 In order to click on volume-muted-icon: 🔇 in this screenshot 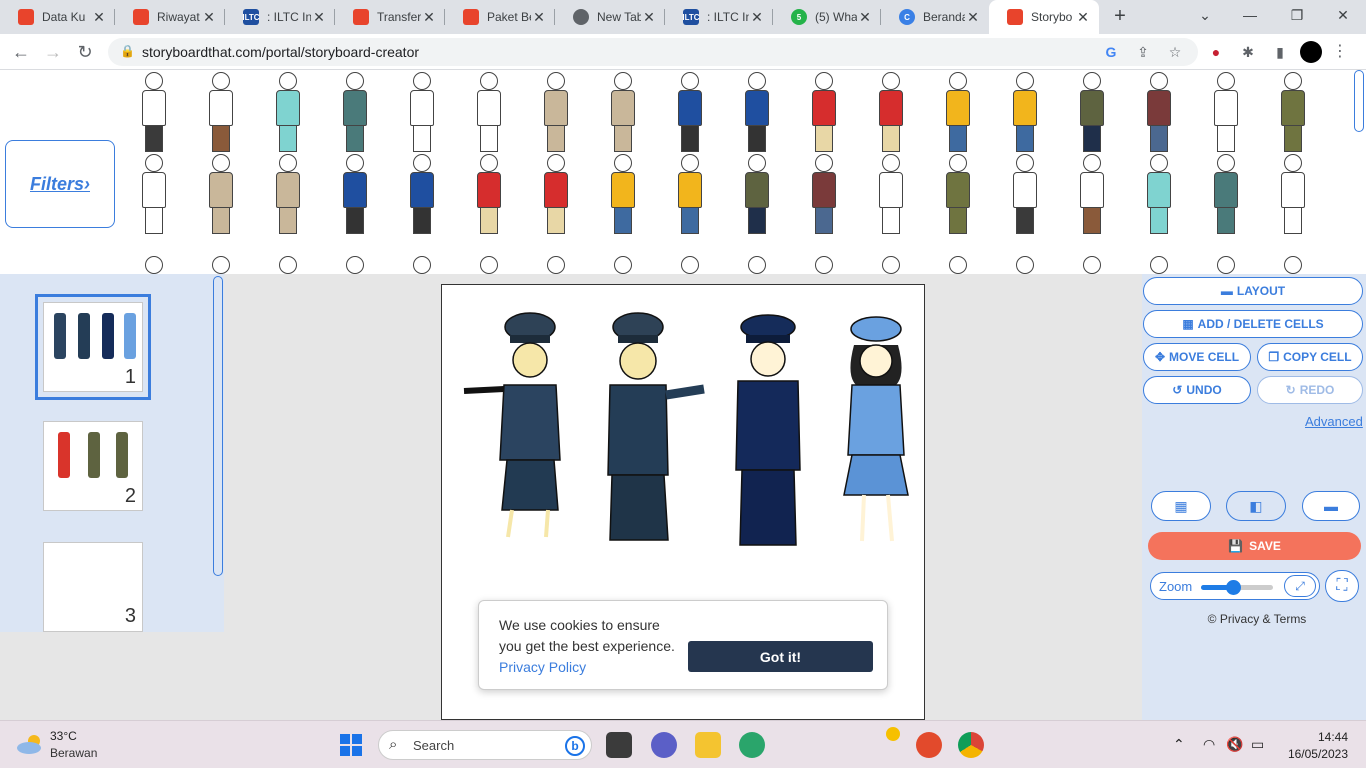, I will do `click(1234, 744)`.